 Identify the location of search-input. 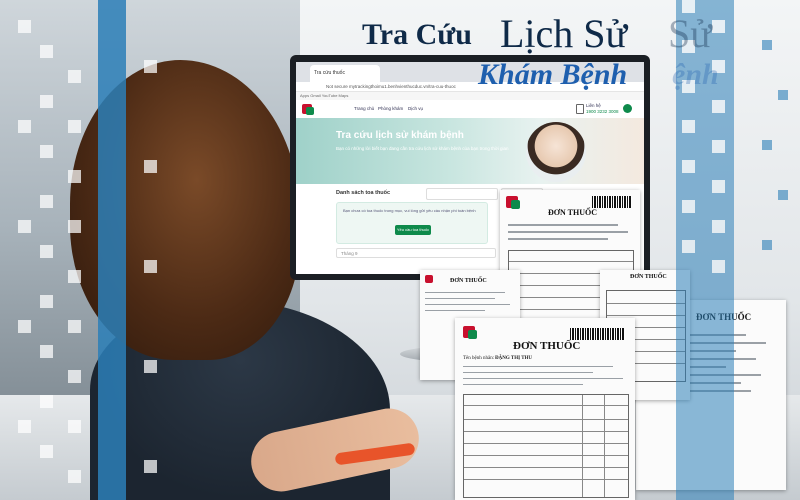
(462, 194).